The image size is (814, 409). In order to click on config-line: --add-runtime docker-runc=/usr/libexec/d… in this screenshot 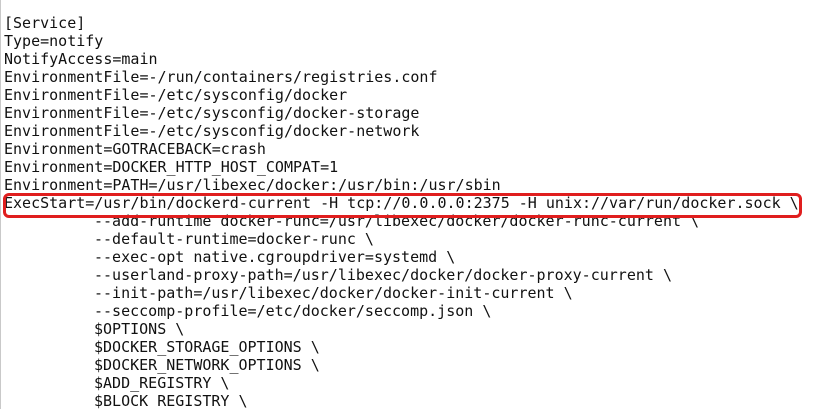, I will do `click(397, 221)`.